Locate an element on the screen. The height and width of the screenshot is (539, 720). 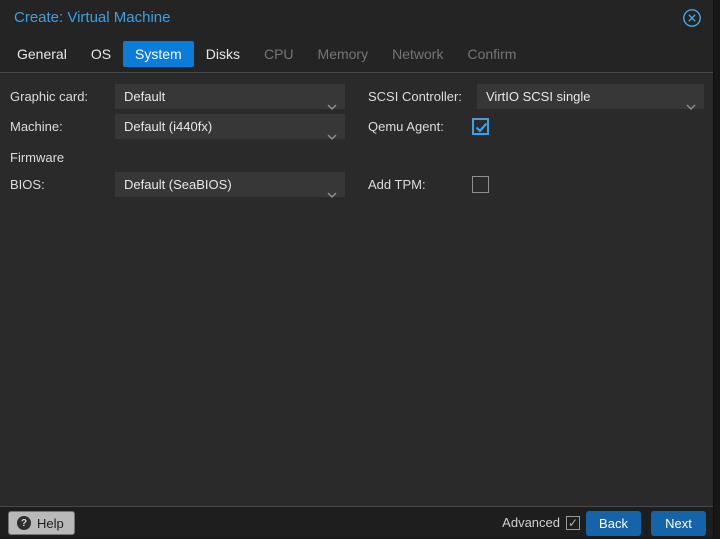
tab-memory: Memory is located at coordinates (343, 54).